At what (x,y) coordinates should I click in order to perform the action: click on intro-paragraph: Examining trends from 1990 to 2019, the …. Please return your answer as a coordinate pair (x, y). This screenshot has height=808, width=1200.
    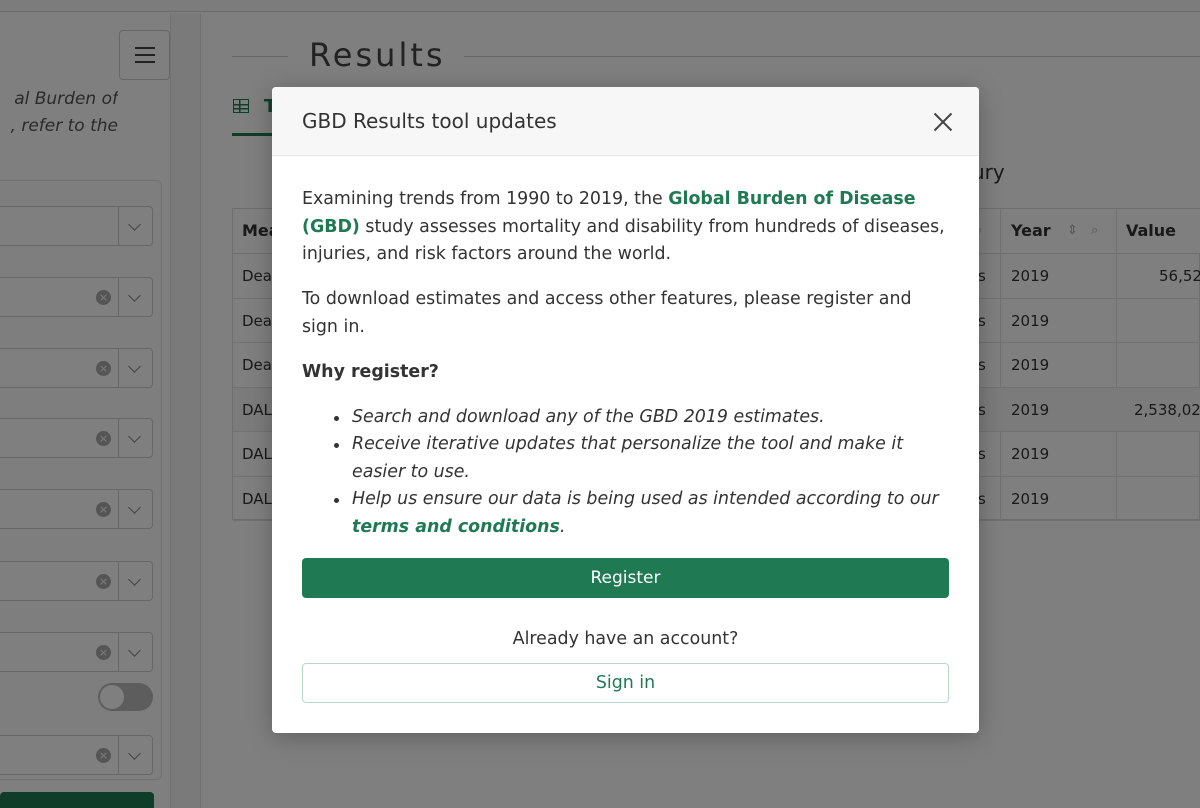
    Looking at the image, I should click on (623, 226).